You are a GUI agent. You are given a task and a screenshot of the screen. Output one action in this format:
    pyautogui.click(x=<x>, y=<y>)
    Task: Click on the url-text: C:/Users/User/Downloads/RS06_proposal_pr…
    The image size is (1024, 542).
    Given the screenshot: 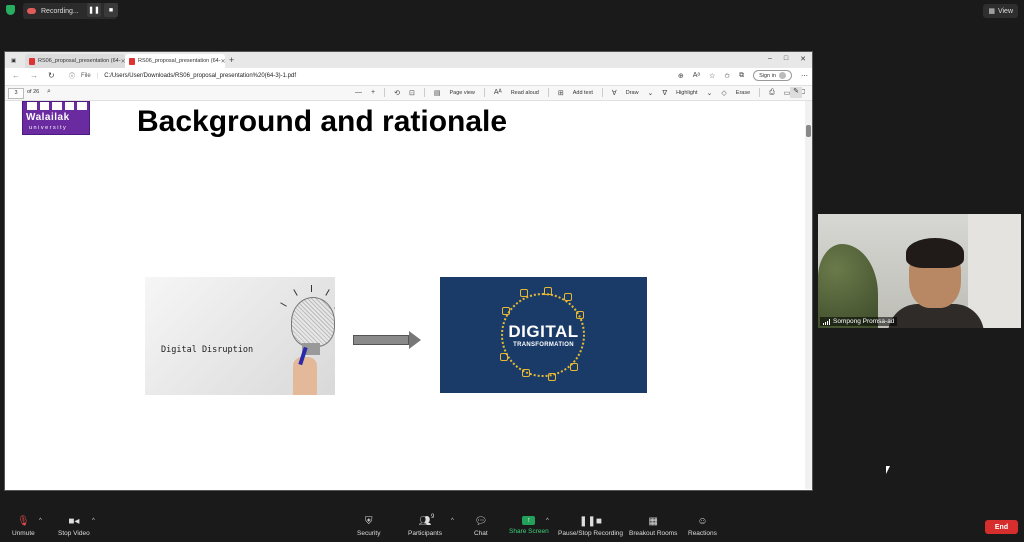 What is the action you would take?
    pyautogui.click(x=200, y=75)
    